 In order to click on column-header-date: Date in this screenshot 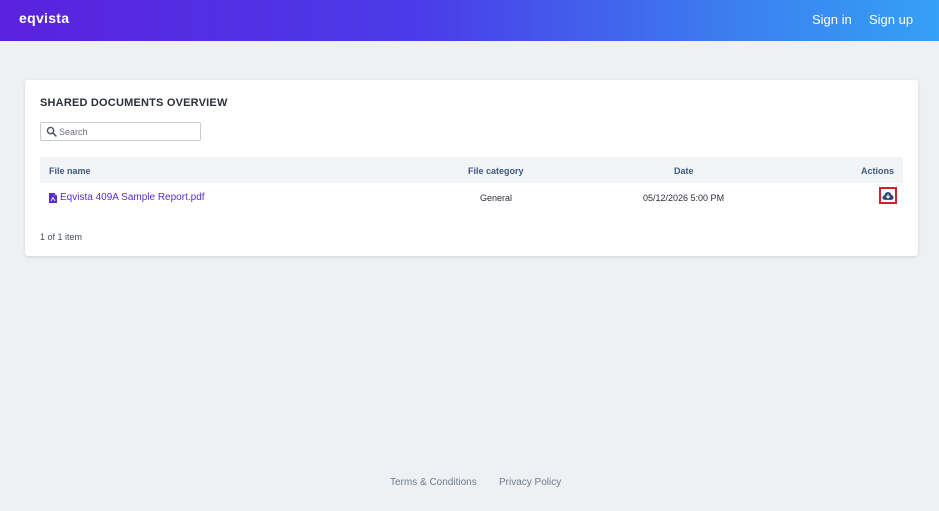, I will do `click(684, 171)`.